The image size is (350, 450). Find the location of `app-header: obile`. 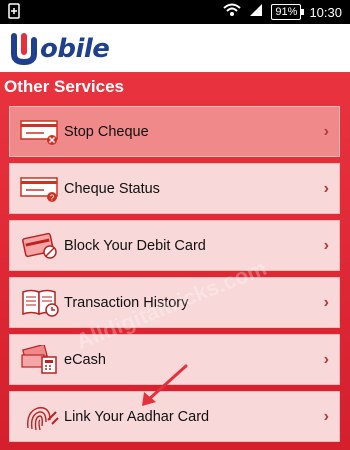

app-header: obile is located at coordinates (175, 48).